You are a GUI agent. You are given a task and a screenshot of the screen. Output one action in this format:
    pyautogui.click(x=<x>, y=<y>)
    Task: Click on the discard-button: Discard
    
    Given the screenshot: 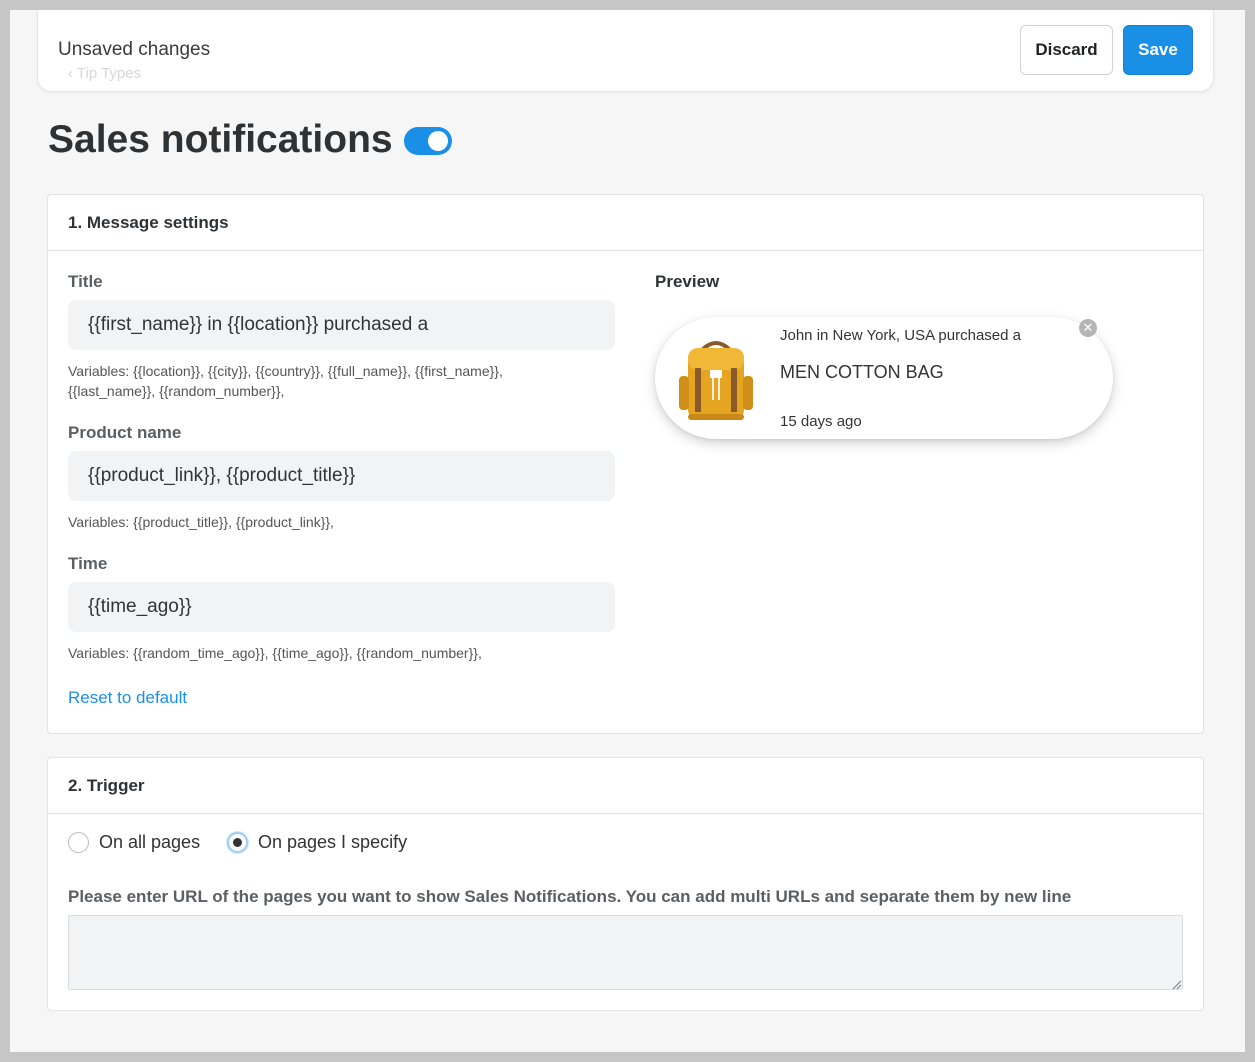 What is the action you would take?
    pyautogui.click(x=1066, y=50)
    